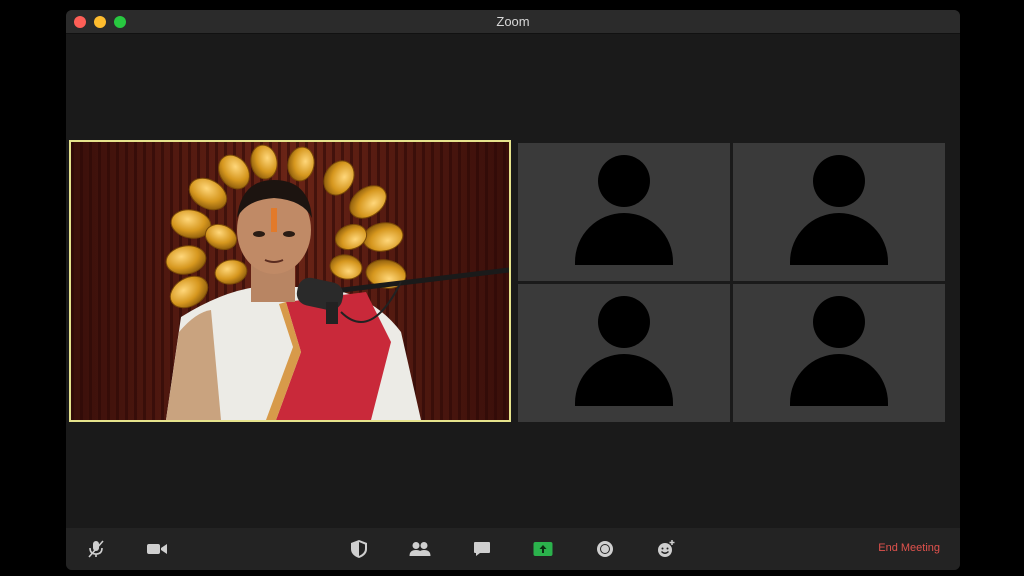 The image size is (1024, 576). Describe the element at coordinates (359, 549) in the screenshot. I see `security-shield-icon` at that location.